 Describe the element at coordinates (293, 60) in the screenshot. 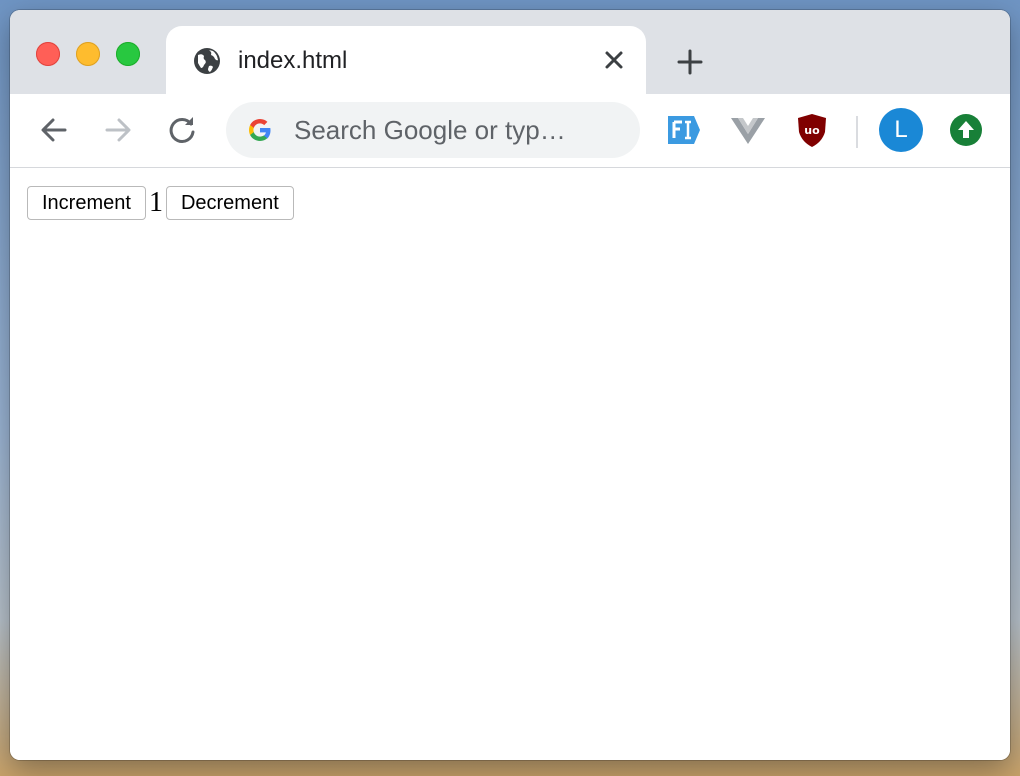

I see `tab-title: index.html` at that location.